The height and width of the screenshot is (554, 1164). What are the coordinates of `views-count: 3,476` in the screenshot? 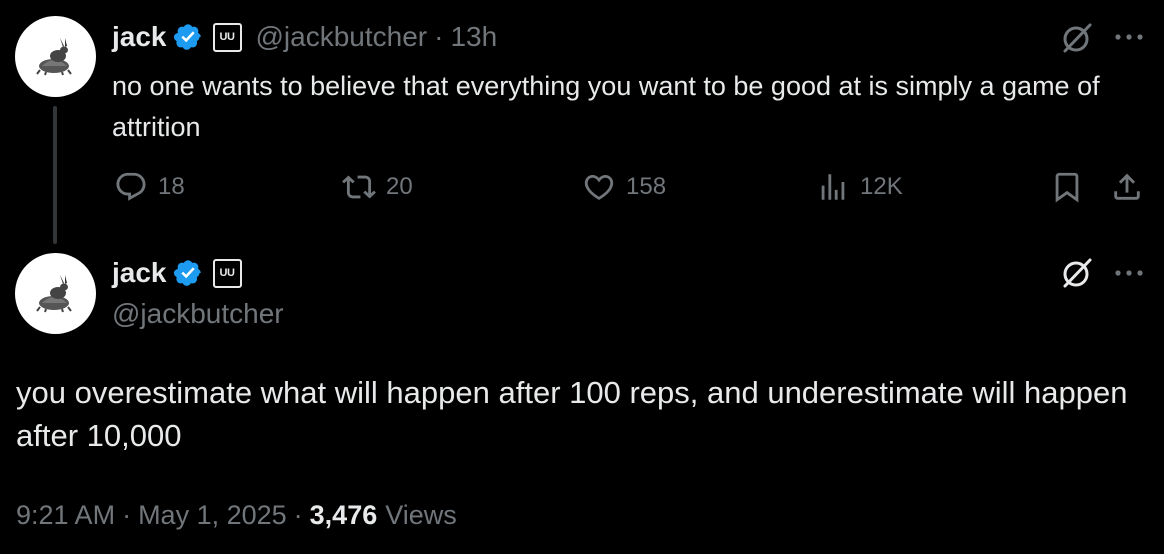 It's located at (343, 515).